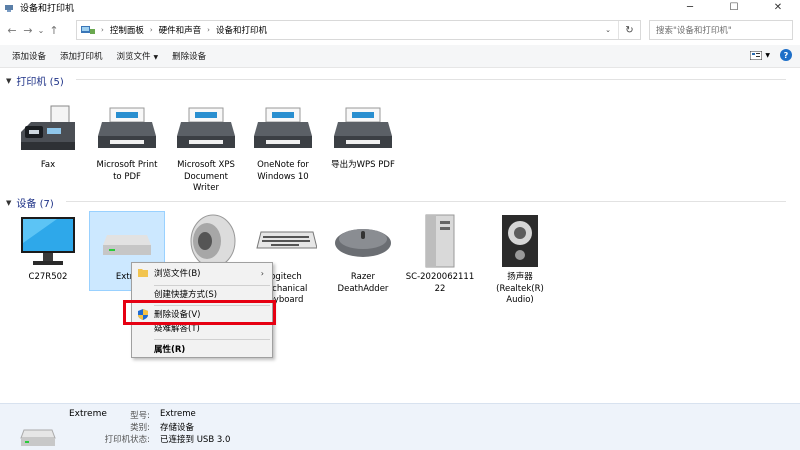 The width and height of the screenshot is (800, 450). What do you see at coordinates (778, 7) in the screenshot?
I see `close-button: ✕` at bounding box center [778, 7].